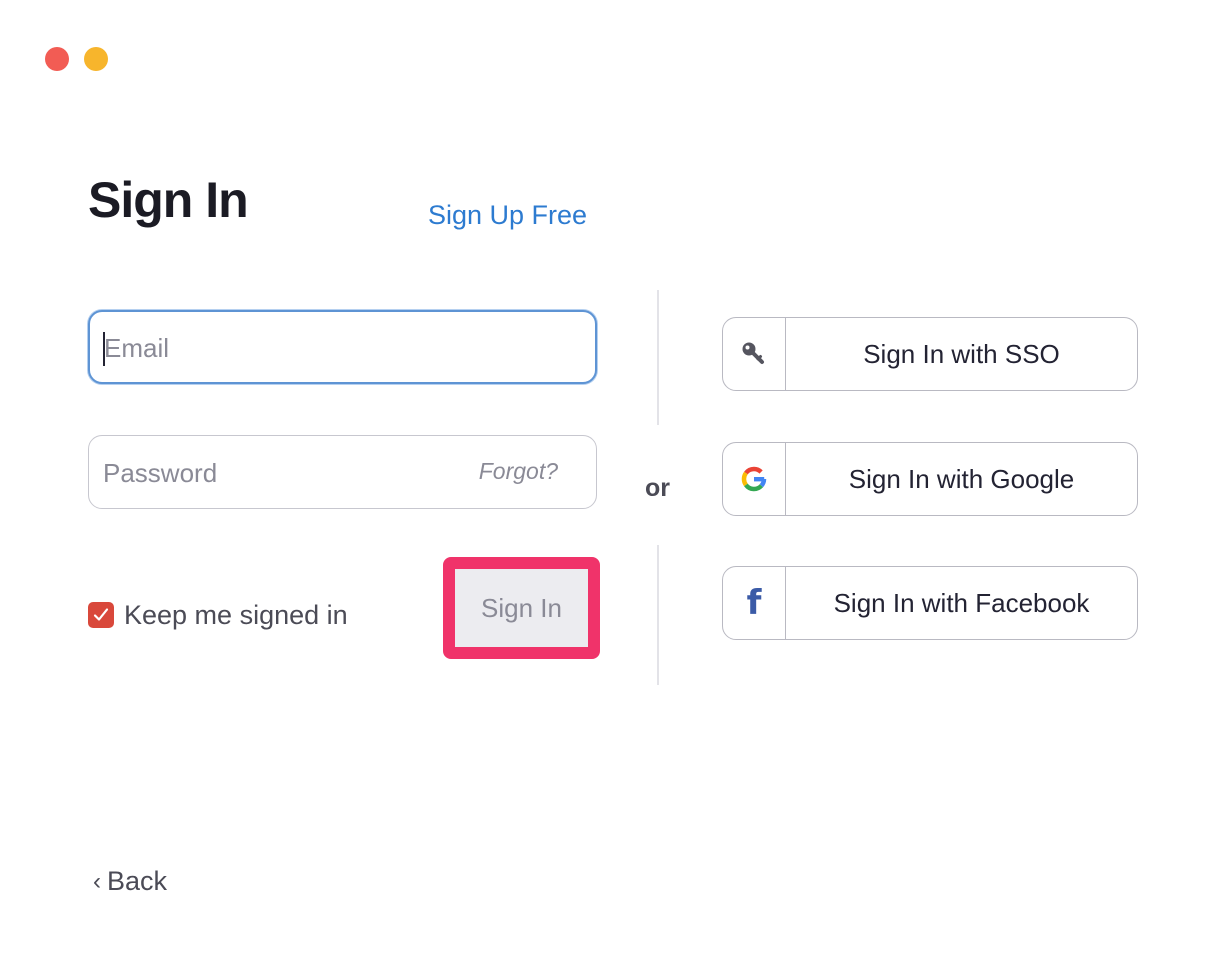 Image resolution: width=1213 pixels, height=964 pixels. What do you see at coordinates (507, 215) in the screenshot?
I see `sign-up-free-link: Sign Up Free` at bounding box center [507, 215].